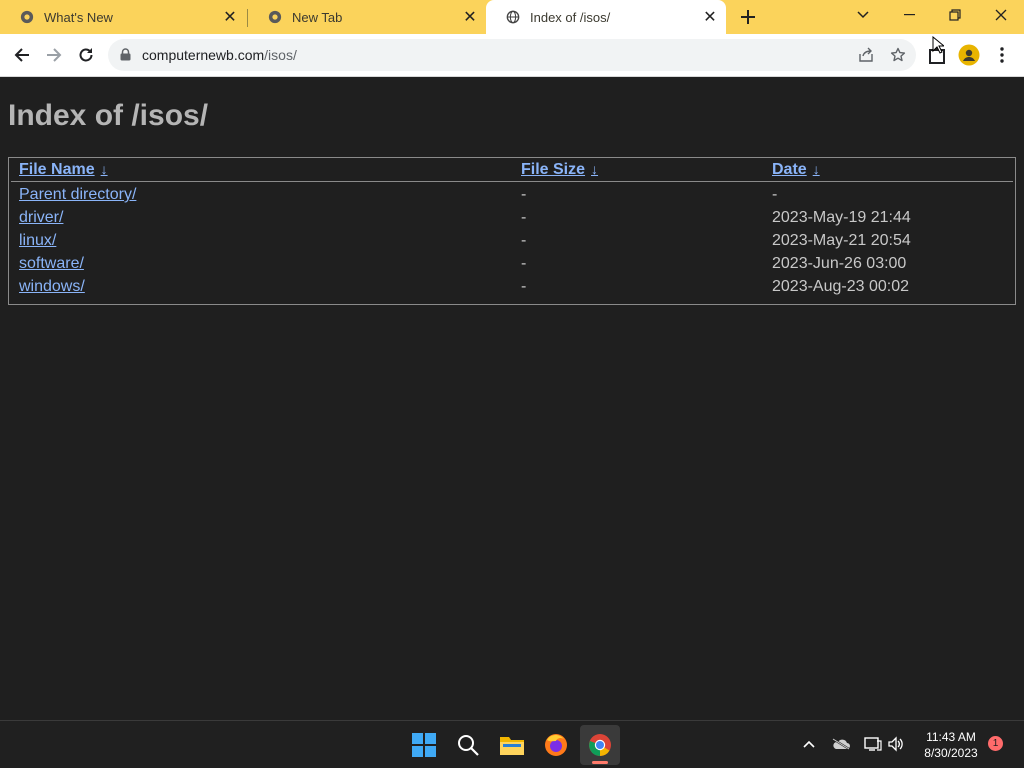 The image size is (1024, 768). What do you see at coordinates (78, 17) in the screenshot?
I see `tab-title: What's New` at bounding box center [78, 17].